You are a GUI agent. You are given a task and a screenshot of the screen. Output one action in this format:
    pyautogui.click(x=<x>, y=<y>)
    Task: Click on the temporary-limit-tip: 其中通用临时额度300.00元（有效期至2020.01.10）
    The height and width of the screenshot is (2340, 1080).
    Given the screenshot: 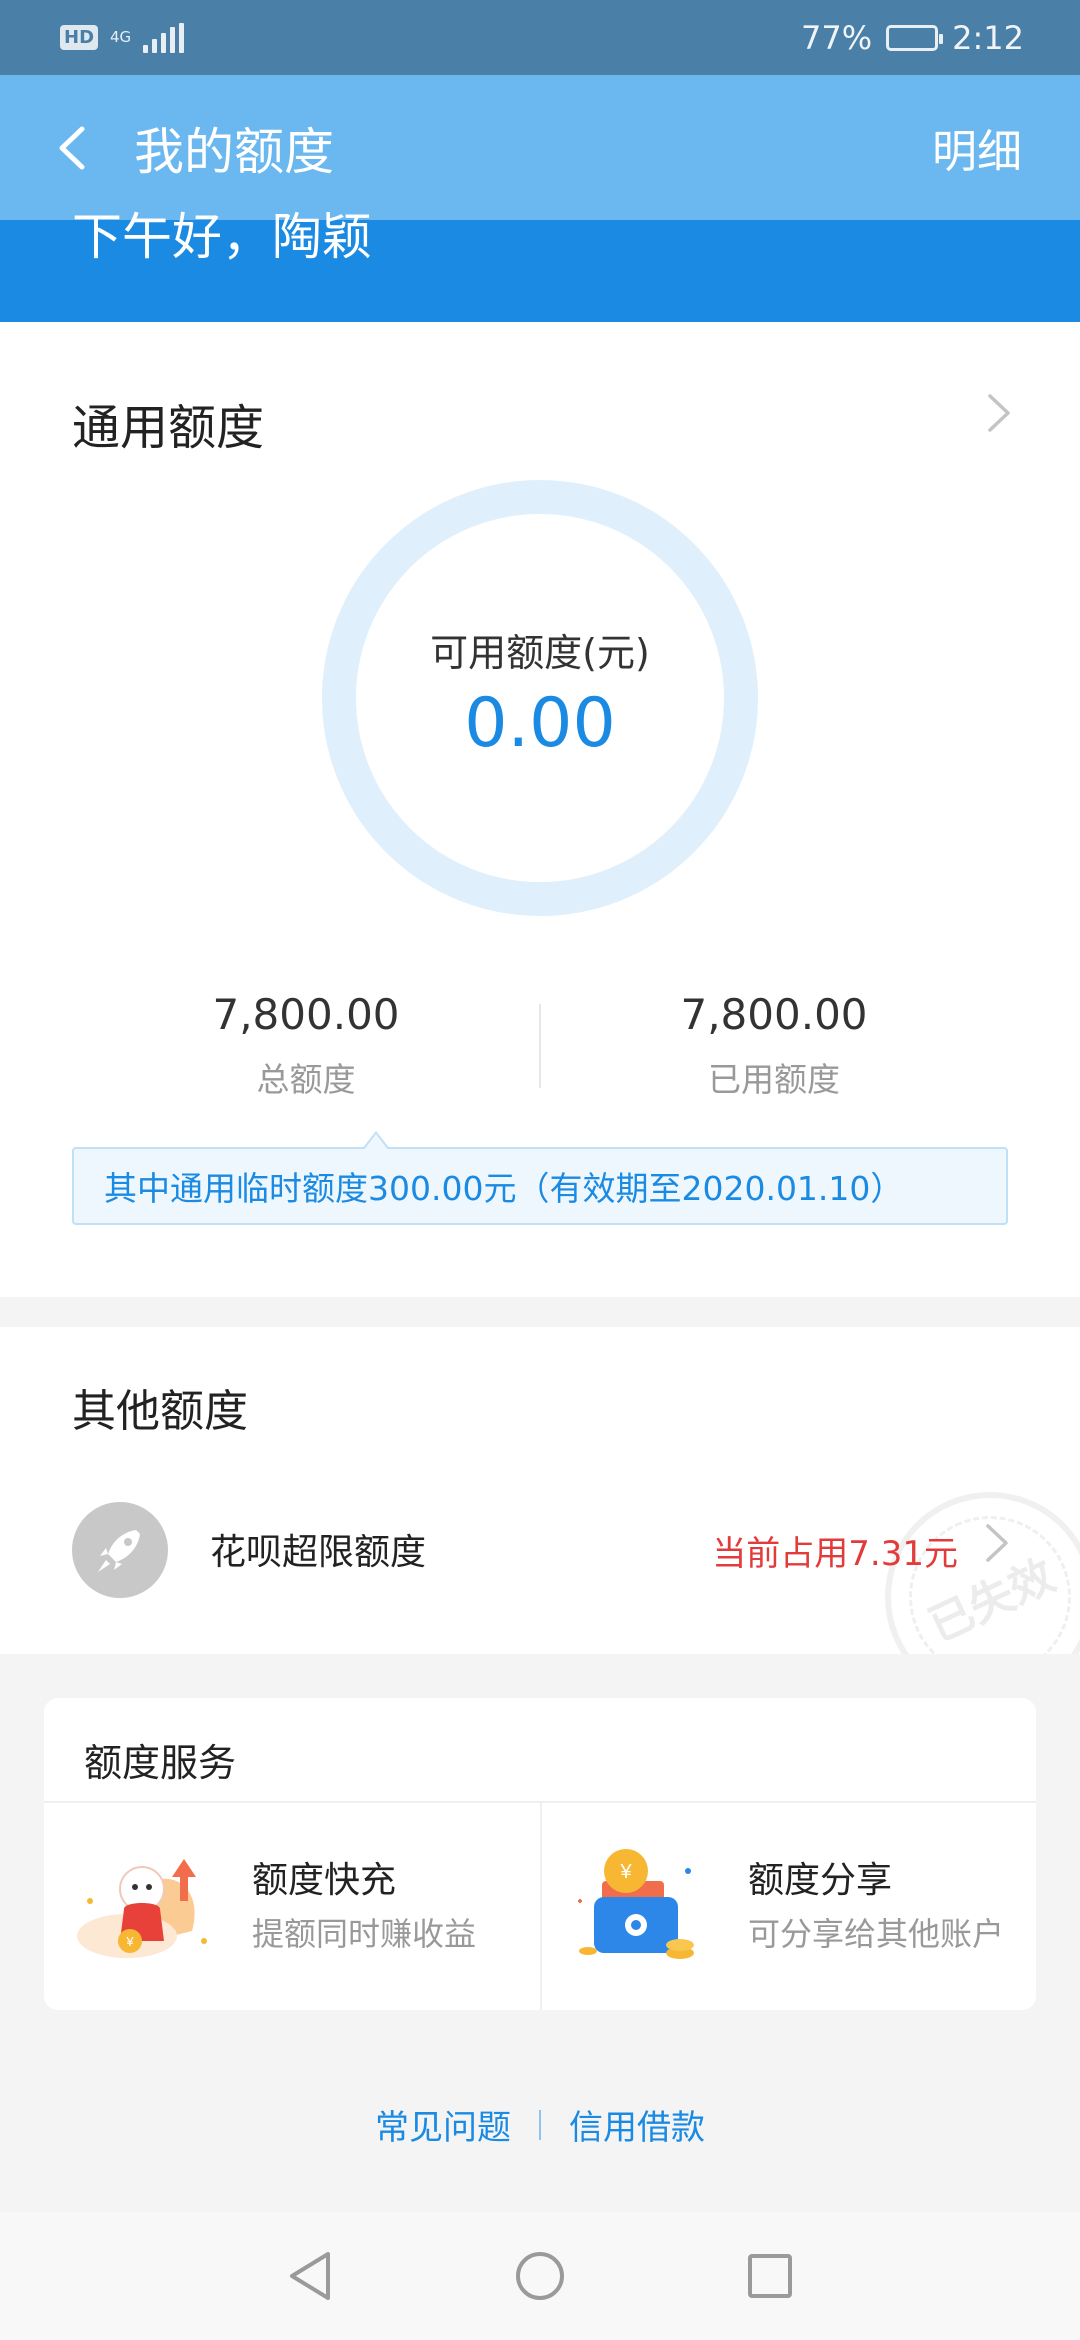 What is the action you would take?
    pyautogui.click(x=540, y=1178)
    